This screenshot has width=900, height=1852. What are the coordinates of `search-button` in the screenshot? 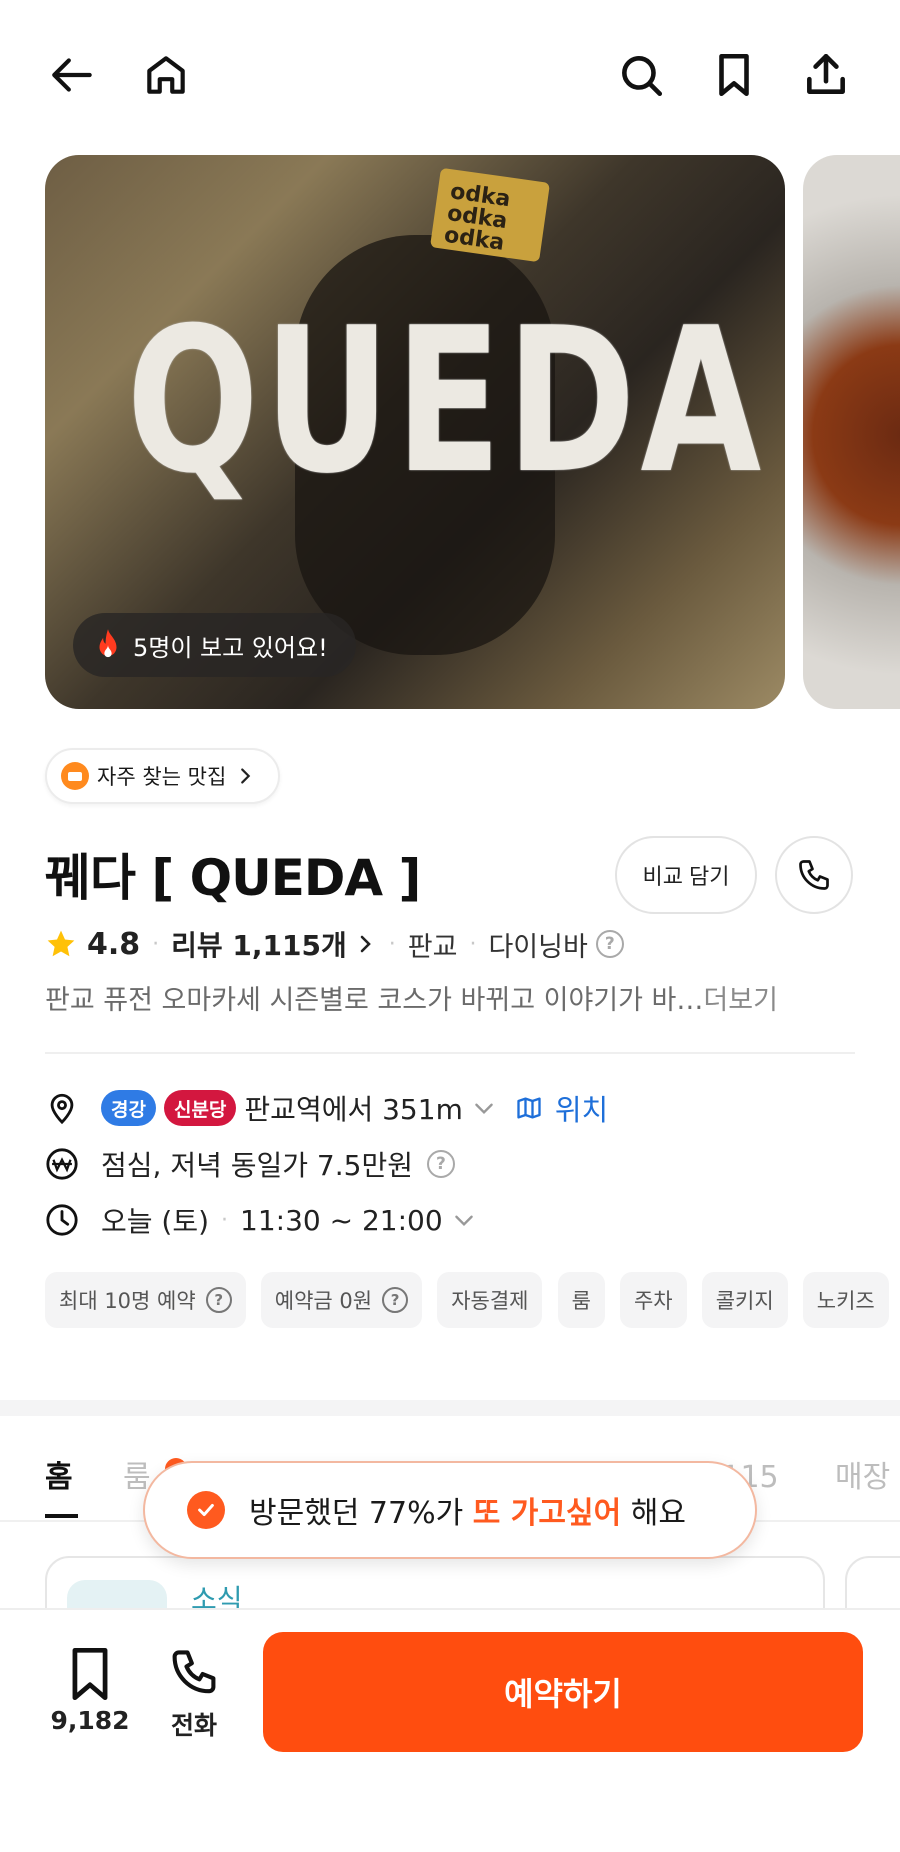 It's located at (641, 75).